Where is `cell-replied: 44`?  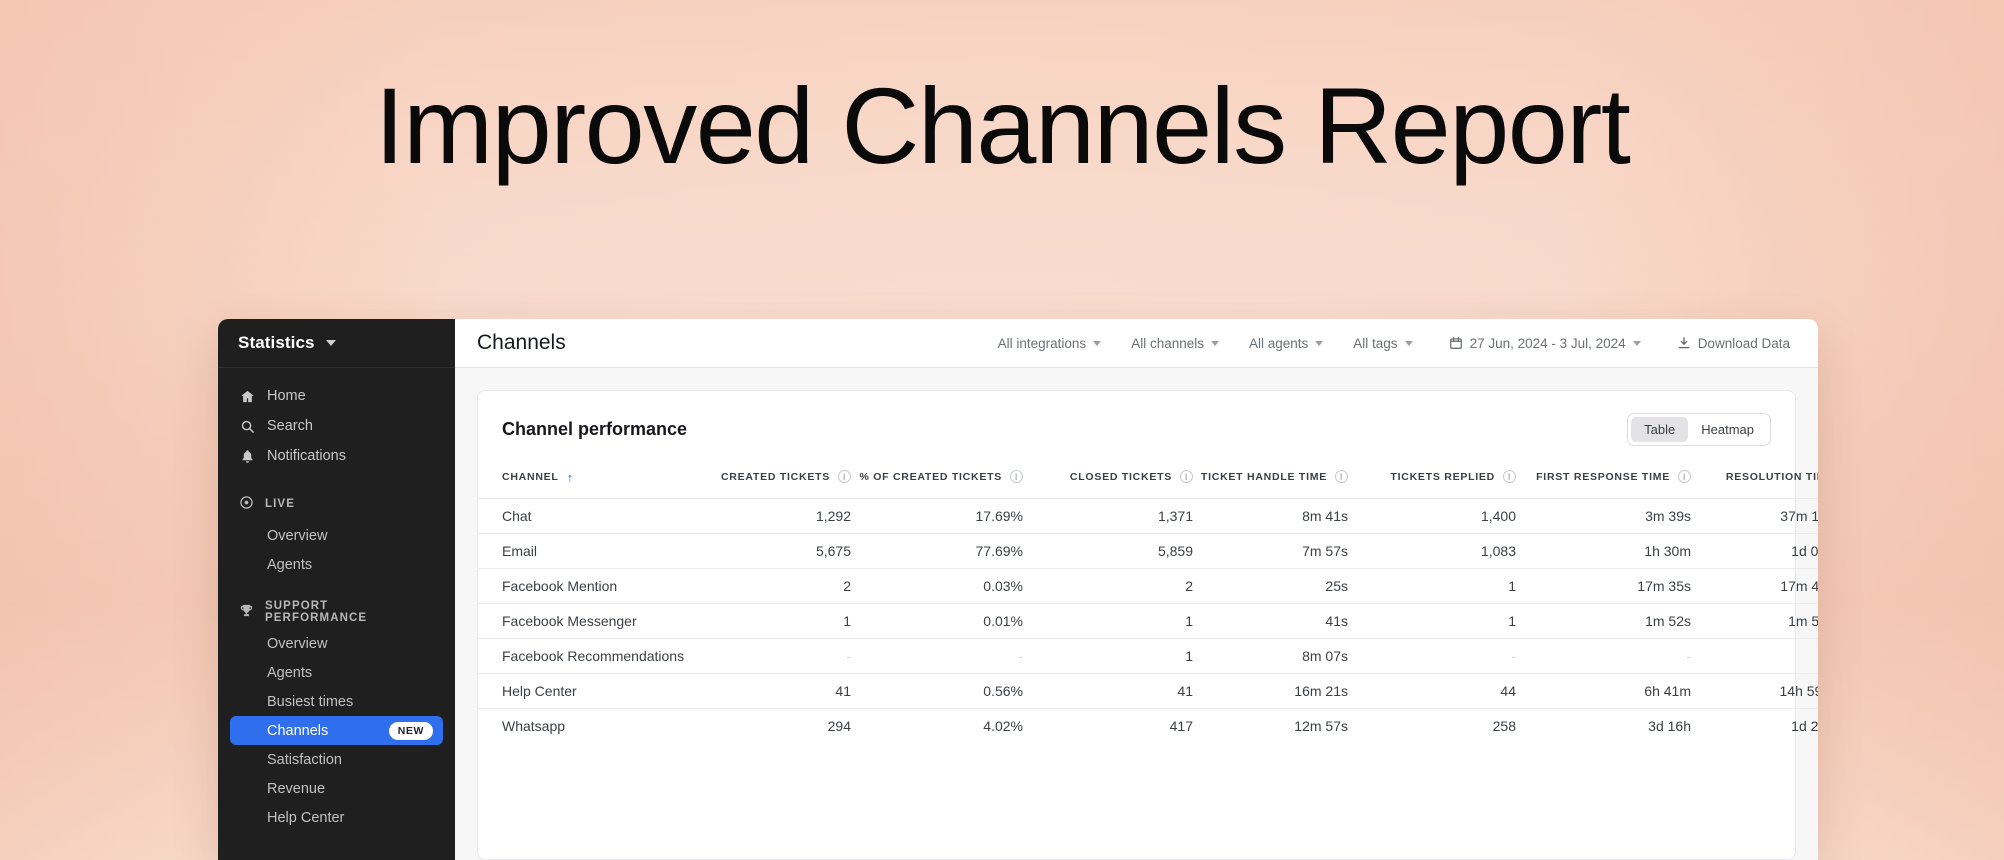 cell-replied: 44 is located at coordinates (1432, 691).